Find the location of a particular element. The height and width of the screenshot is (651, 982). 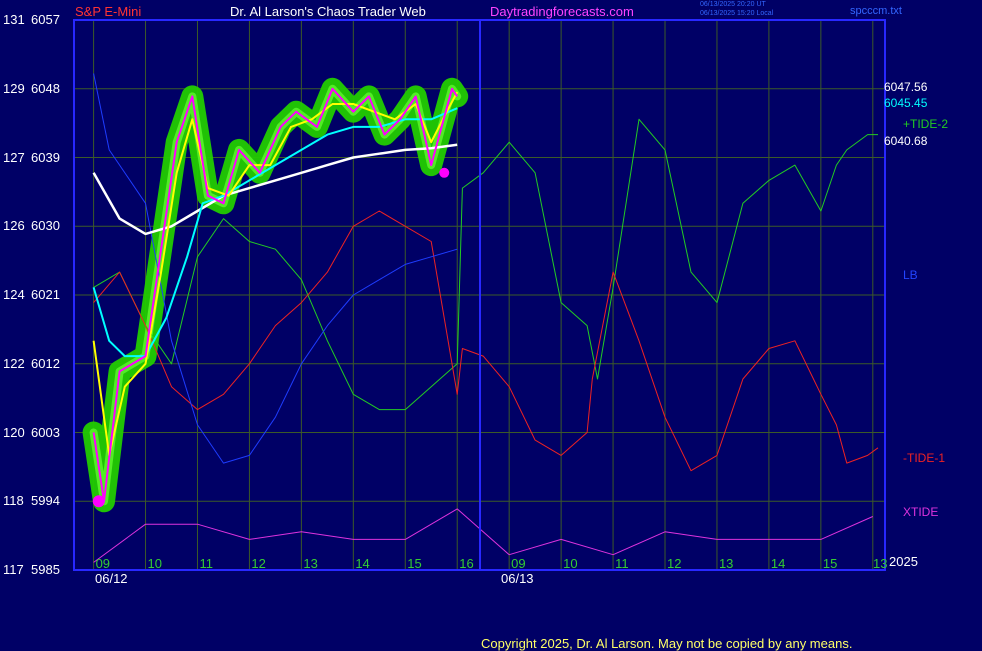

y-tick-price: 5985 is located at coordinates (45, 569).